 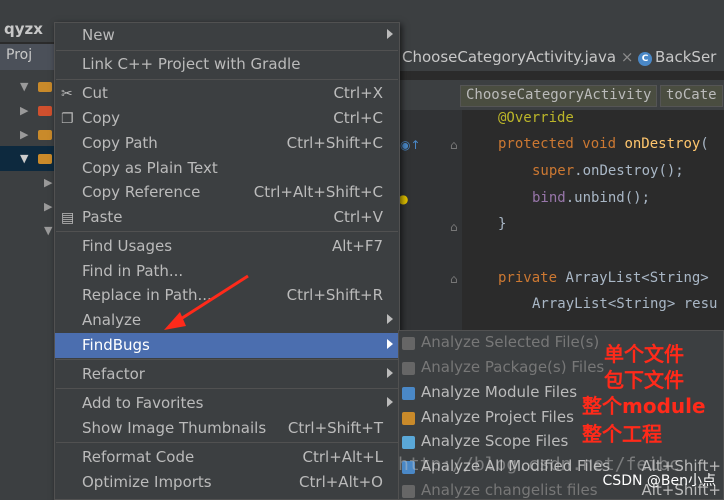 I want to click on annotation-whole-module: 整个module, so click(x=644, y=406).